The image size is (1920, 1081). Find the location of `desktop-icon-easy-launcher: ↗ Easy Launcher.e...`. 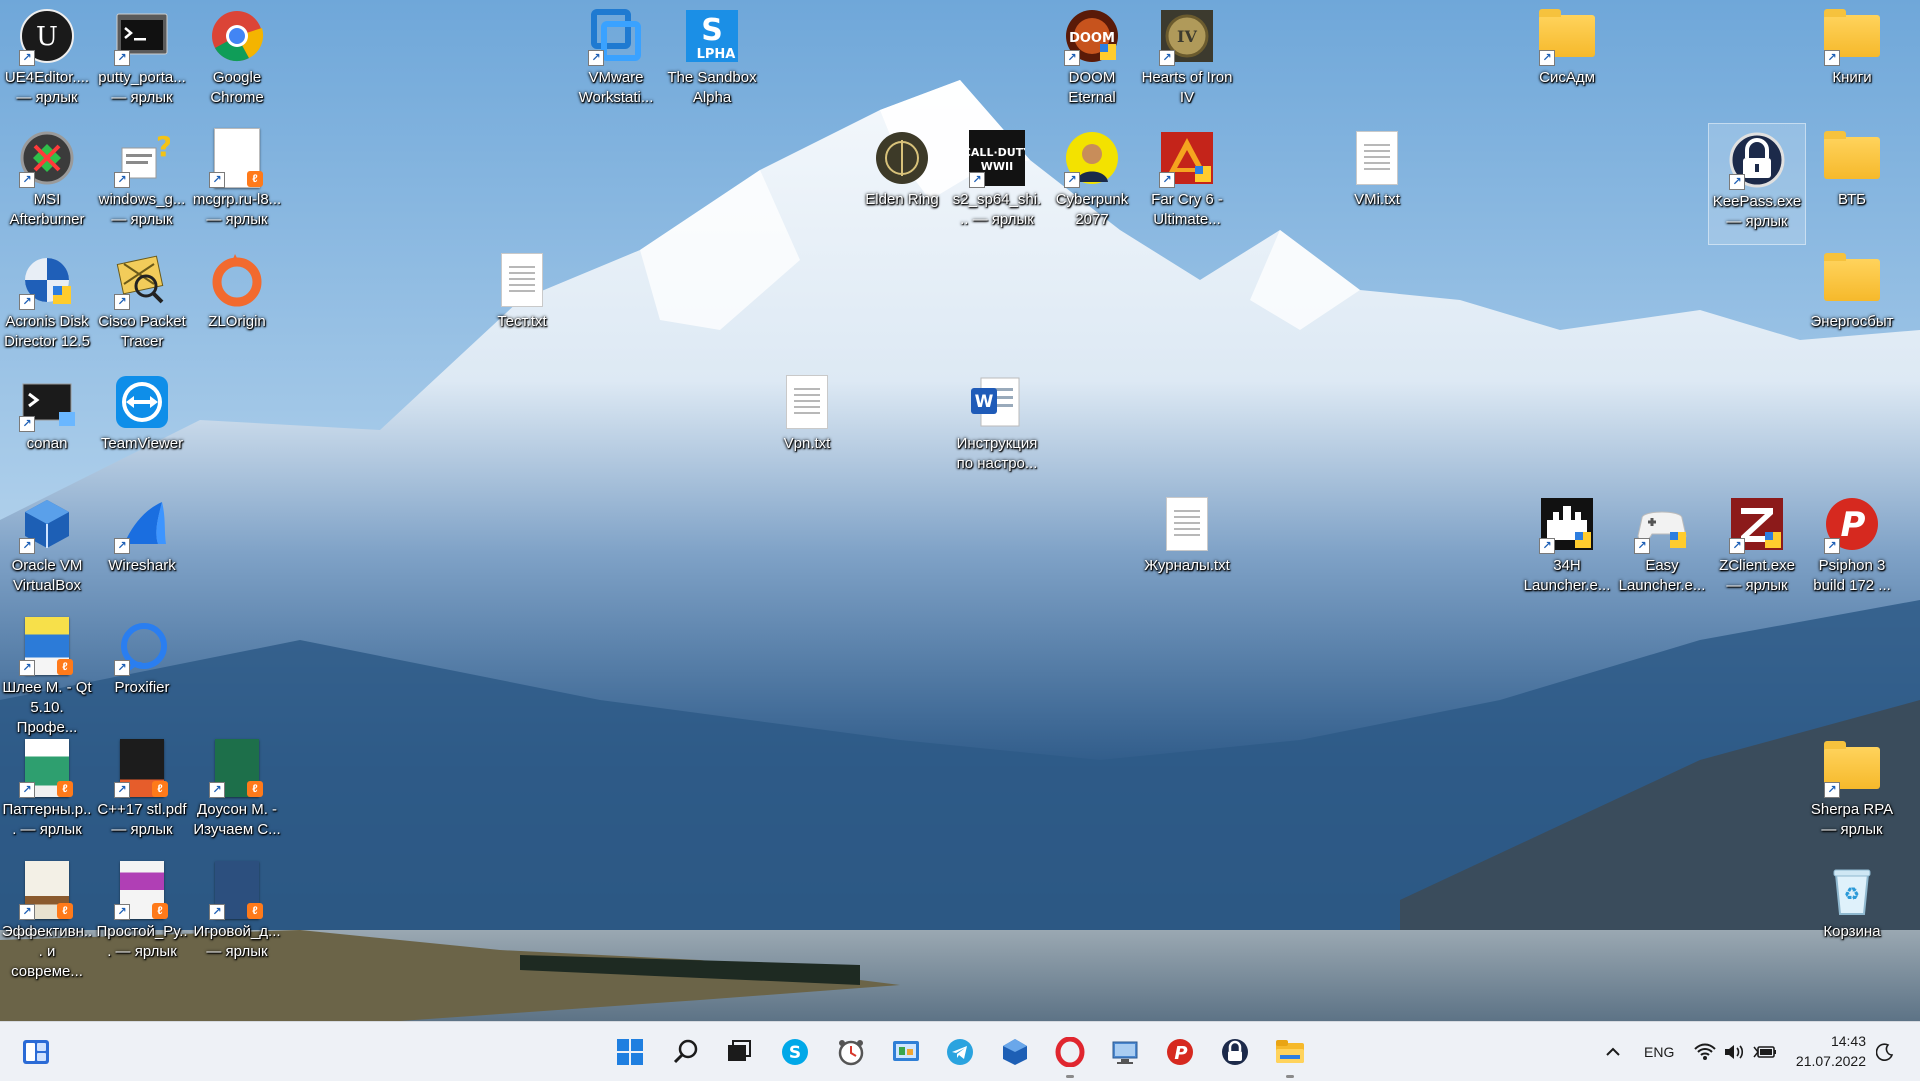

desktop-icon-easy-launcher: ↗ Easy Launcher.e... is located at coordinates (1662, 548).